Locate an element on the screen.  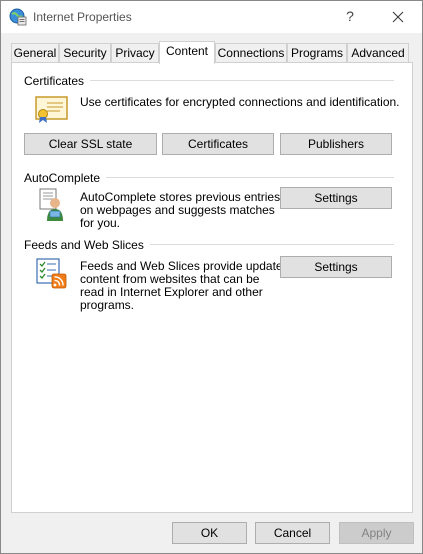
clear-ssl-state-button: Clear SSL state is located at coordinates (90, 144).